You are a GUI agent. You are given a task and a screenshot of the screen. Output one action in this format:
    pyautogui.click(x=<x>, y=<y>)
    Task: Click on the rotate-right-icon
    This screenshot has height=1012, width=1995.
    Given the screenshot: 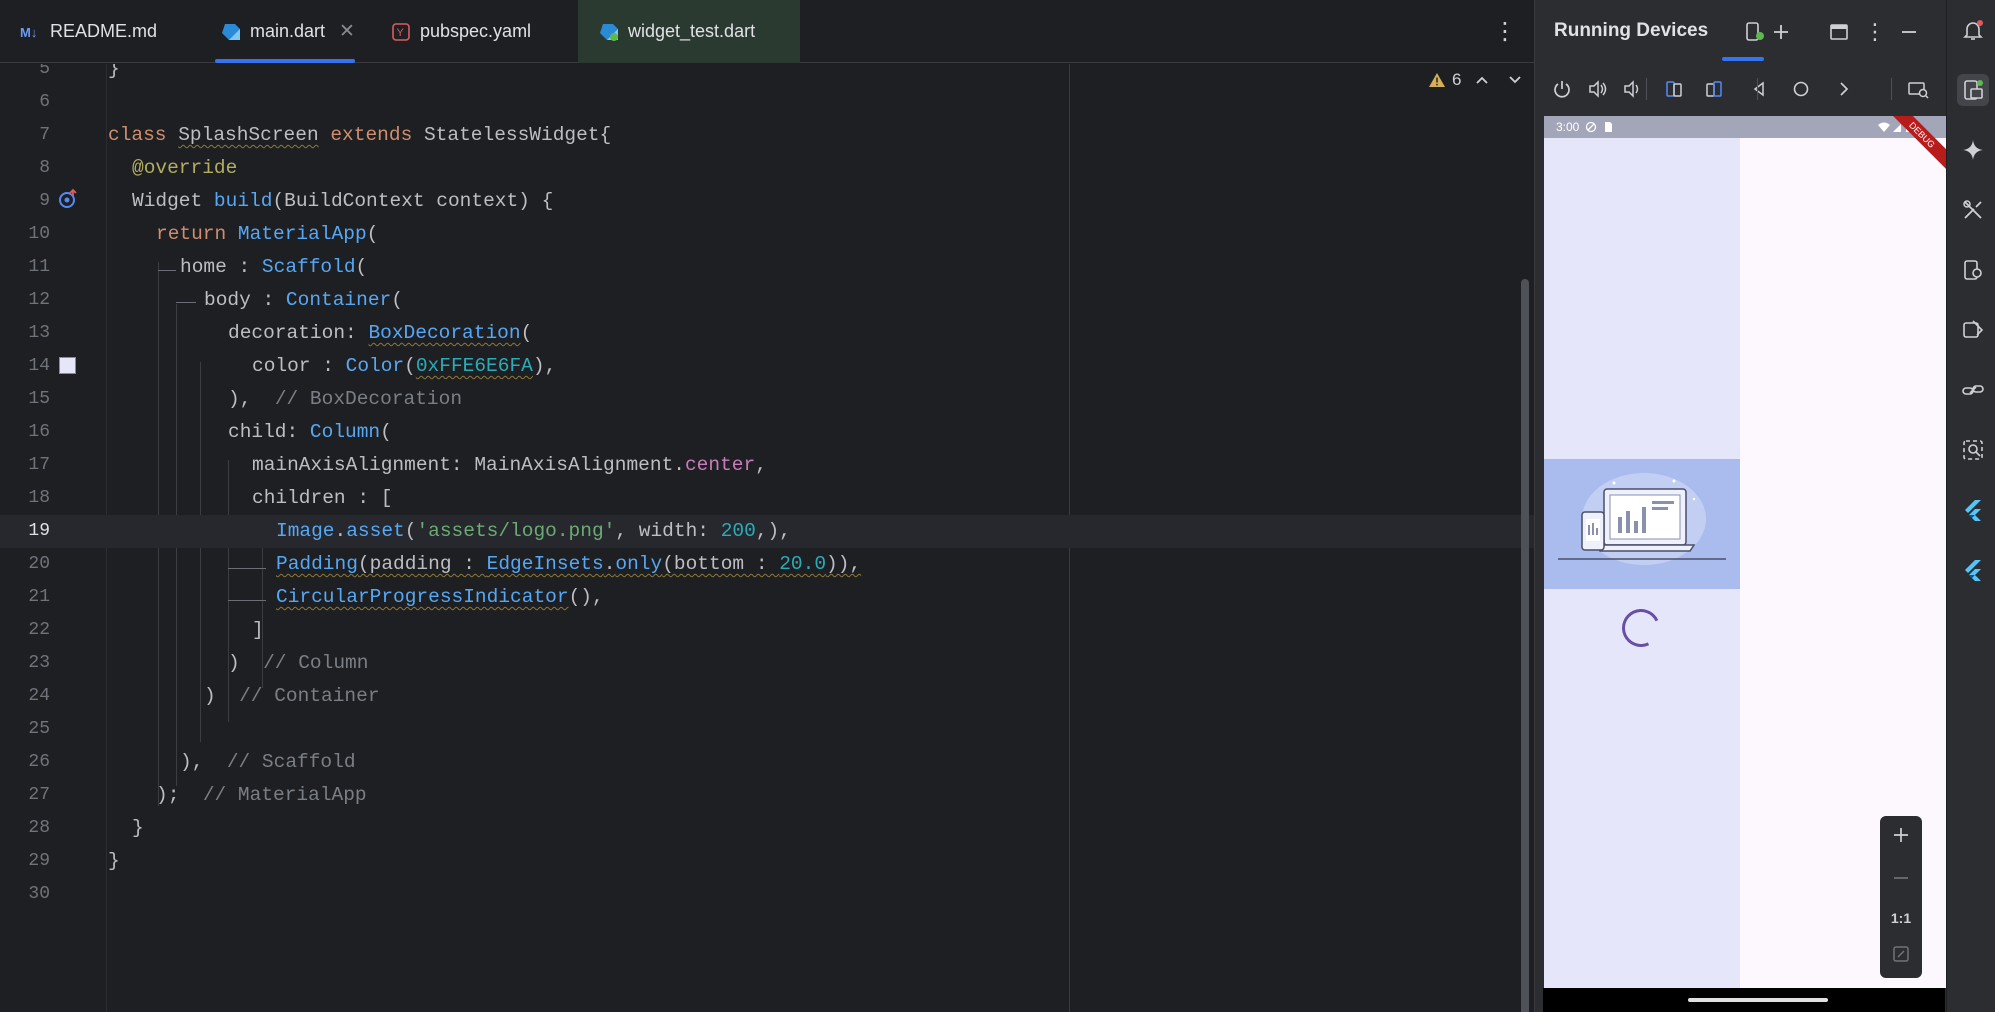 What is the action you would take?
    pyautogui.click(x=1714, y=89)
    